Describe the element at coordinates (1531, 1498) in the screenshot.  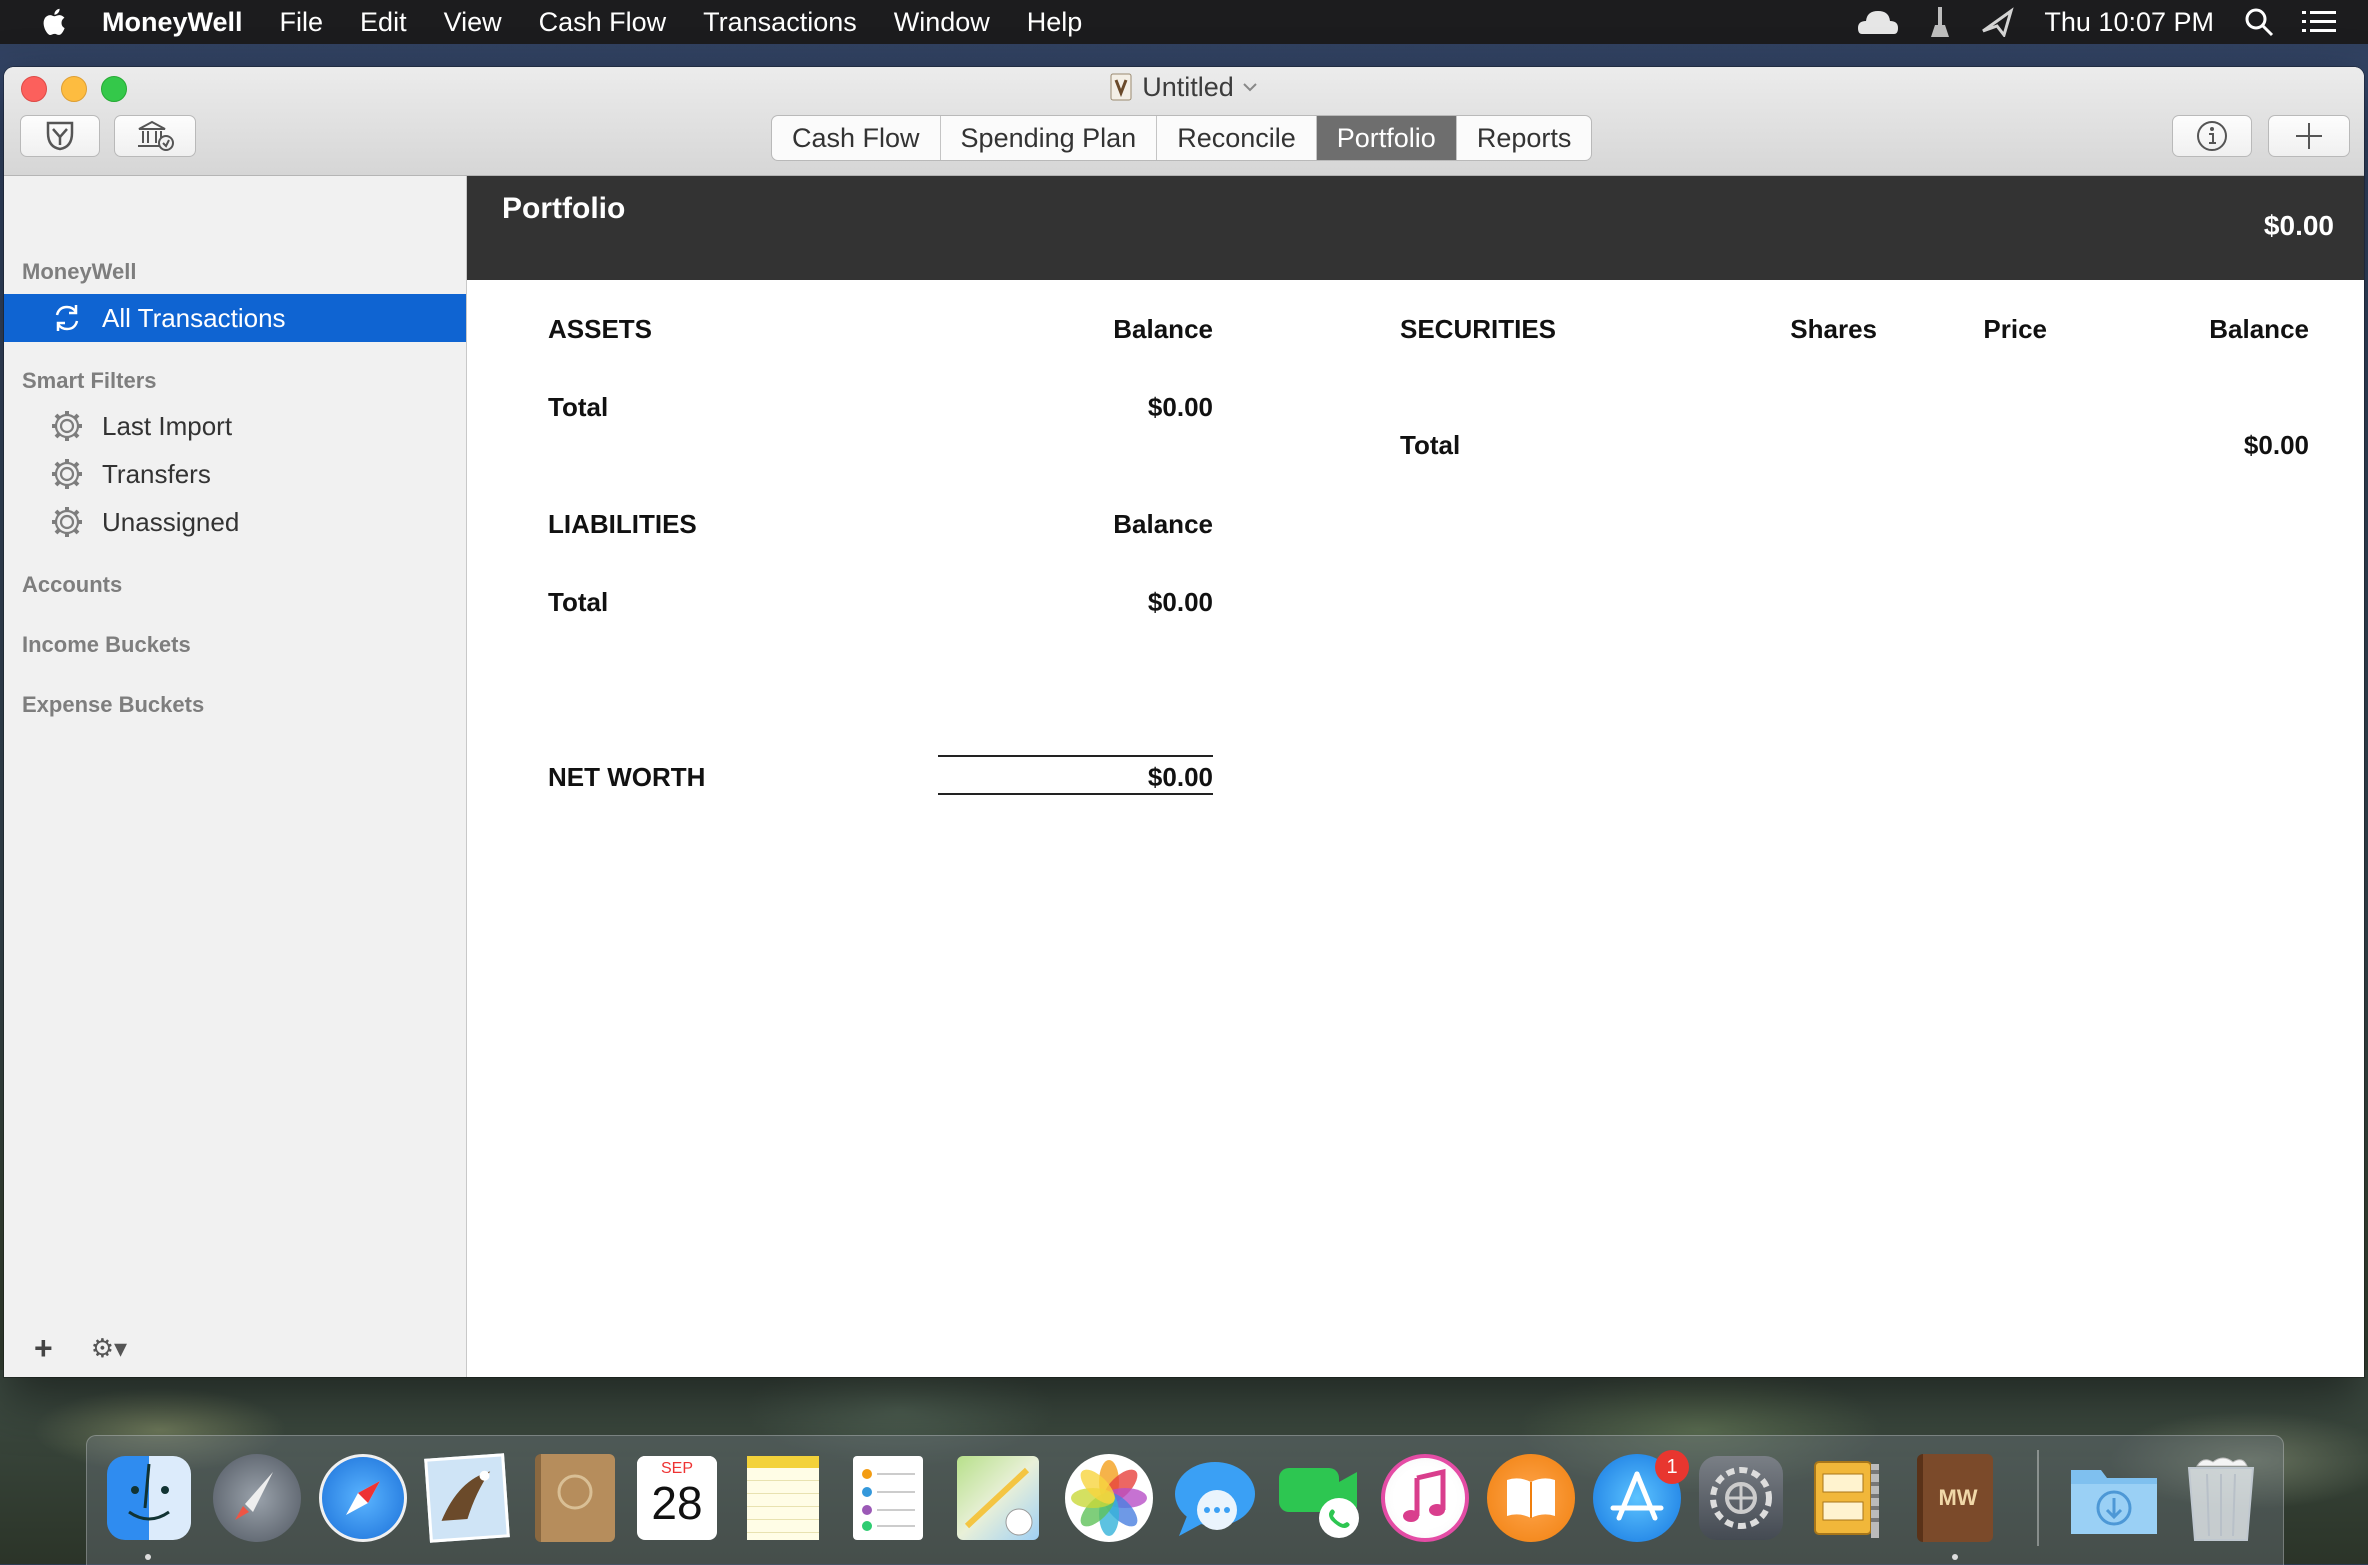
I see `dock-ibooks-icon` at that location.